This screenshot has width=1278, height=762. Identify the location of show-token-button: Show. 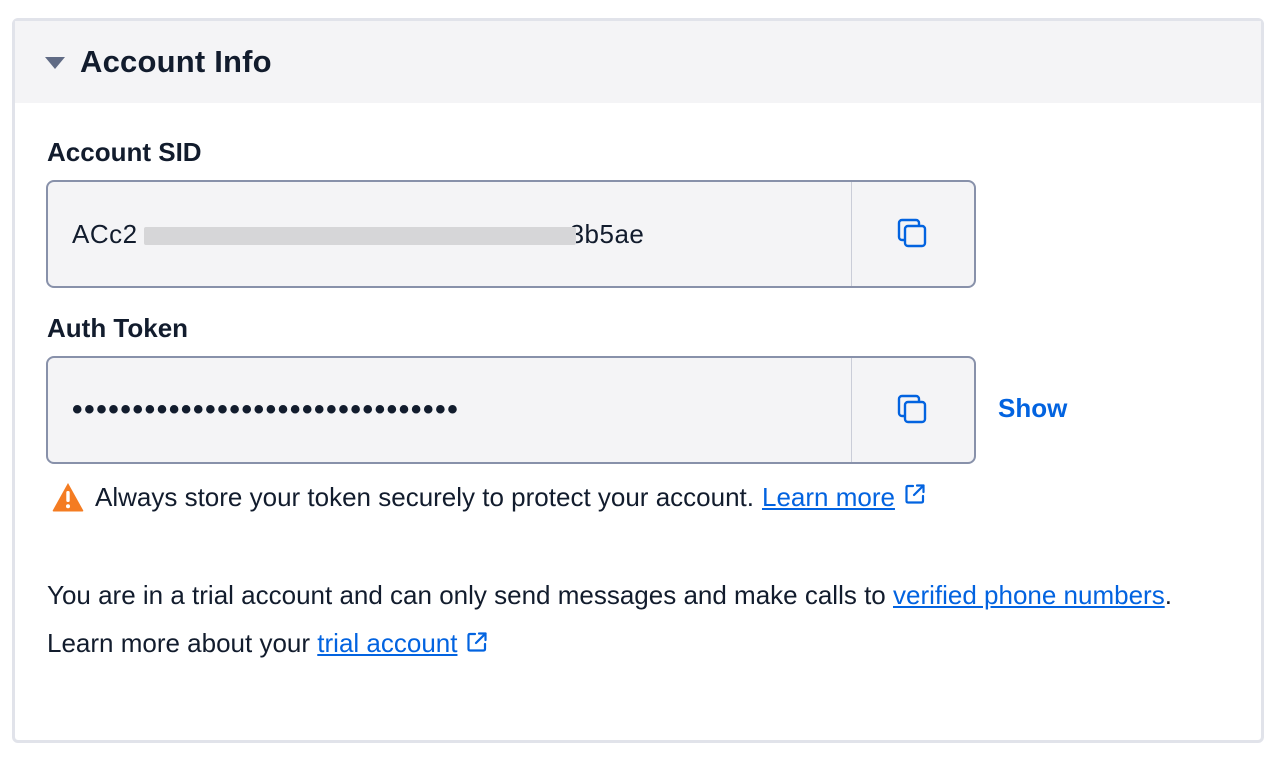
(1032, 408).